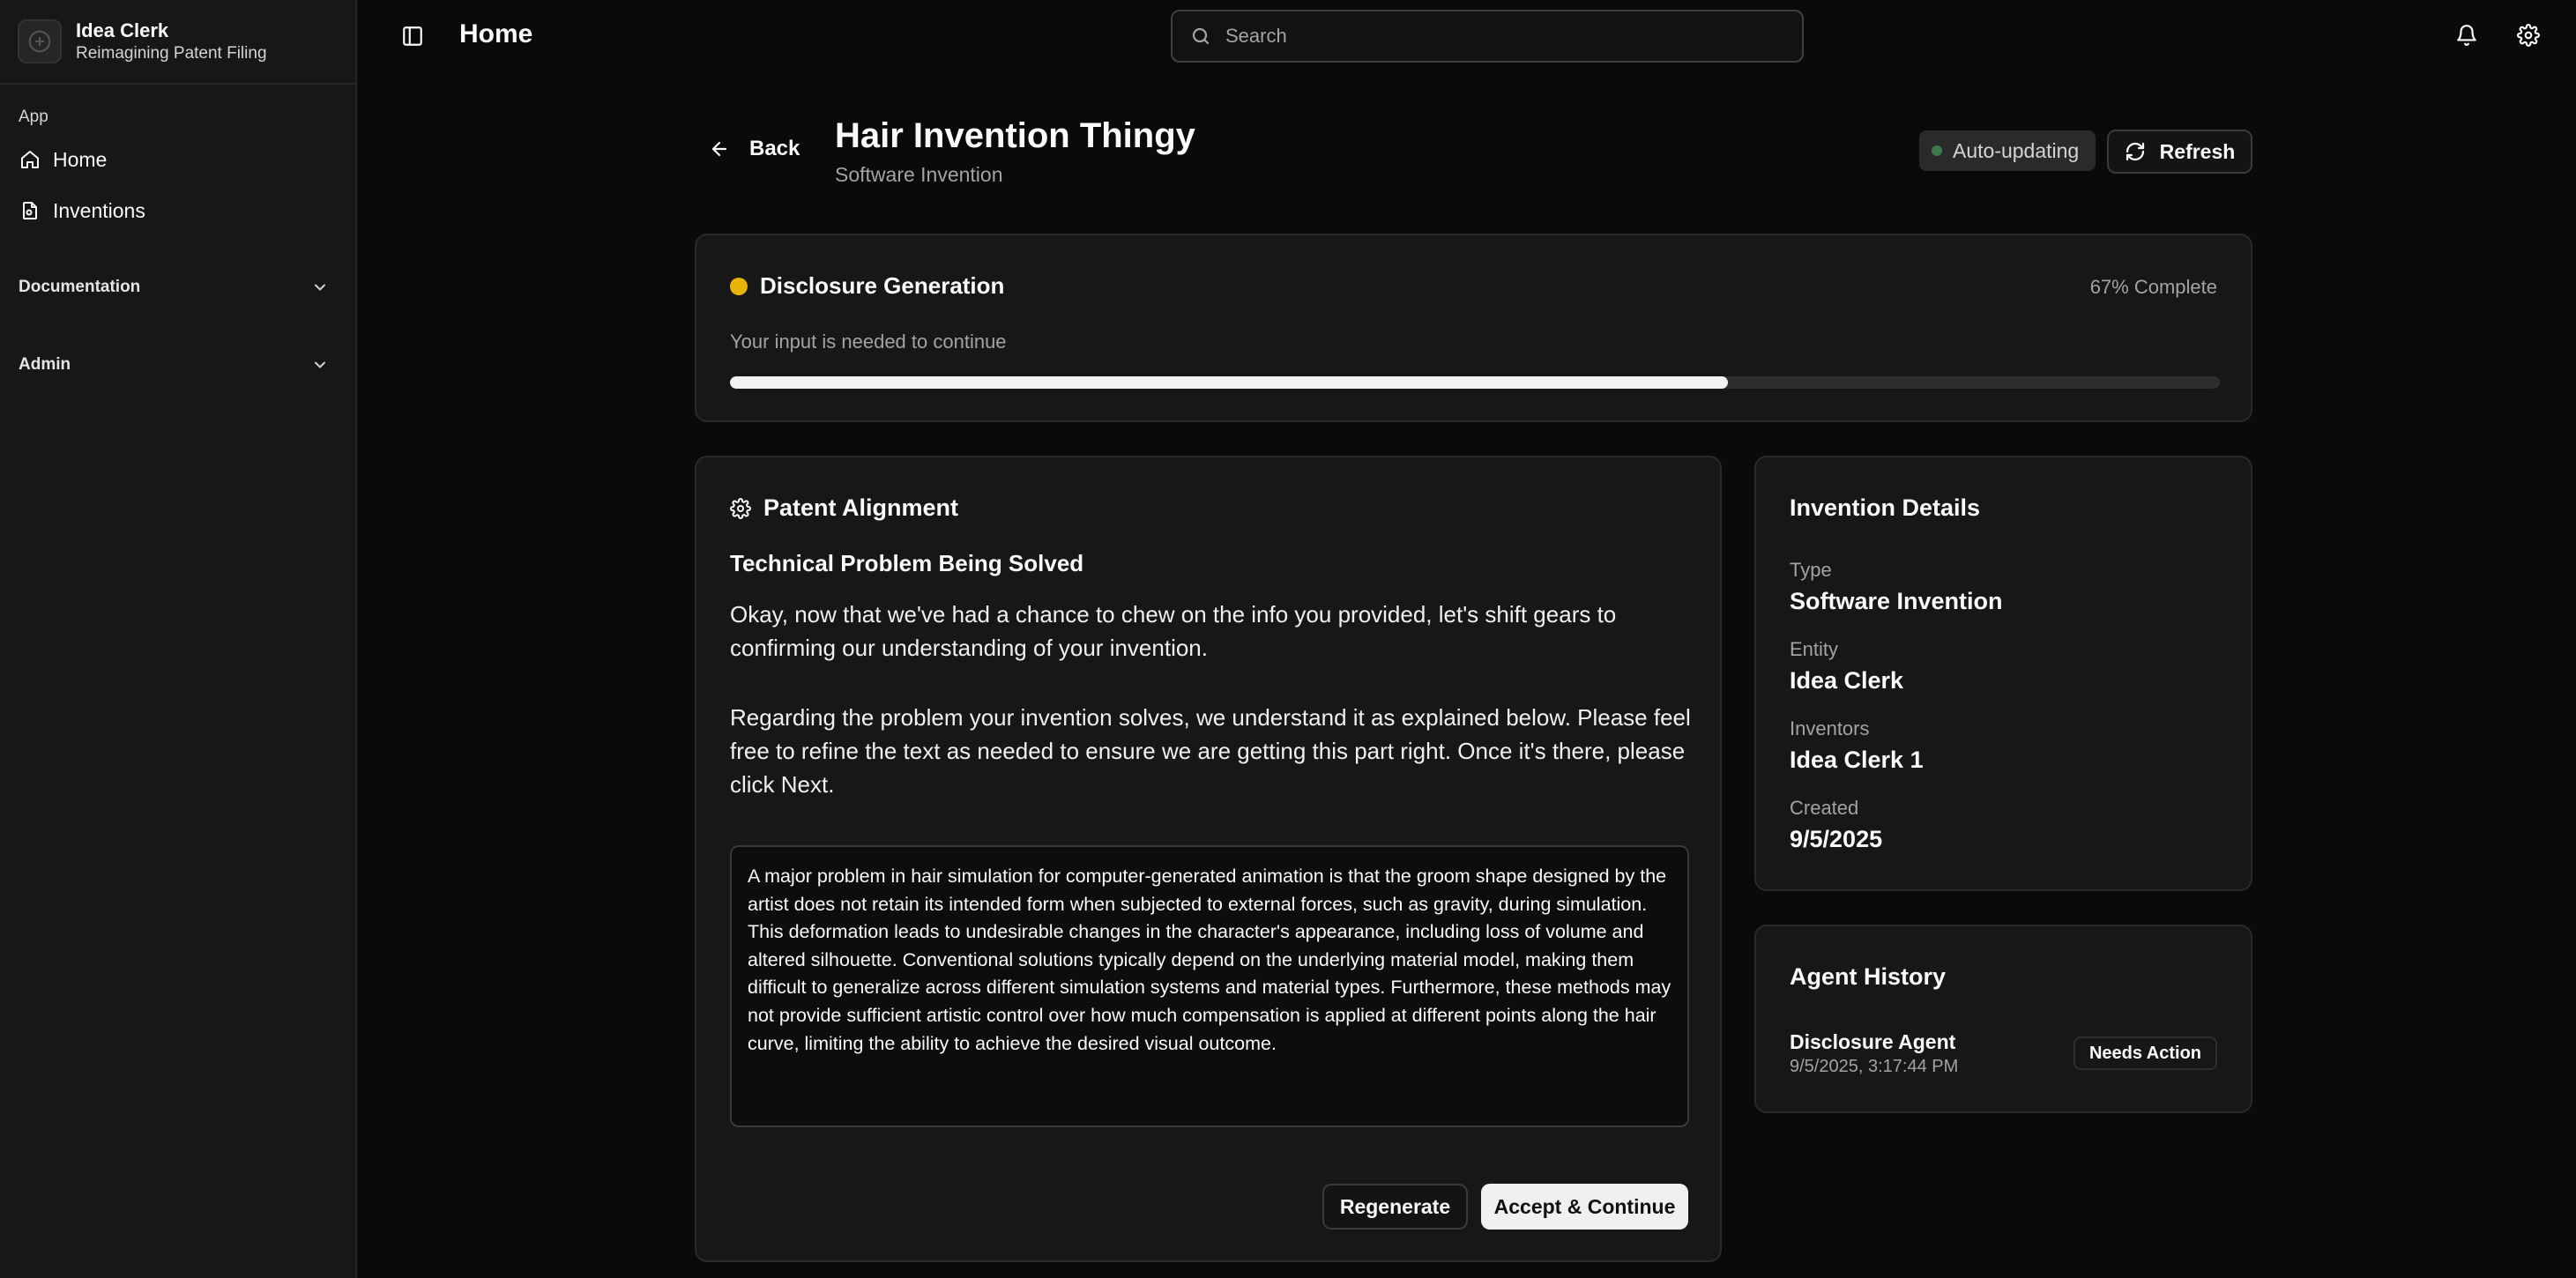 This screenshot has width=2576, height=1278. I want to click on sidebar-item-home: Home, so click(177, 159).